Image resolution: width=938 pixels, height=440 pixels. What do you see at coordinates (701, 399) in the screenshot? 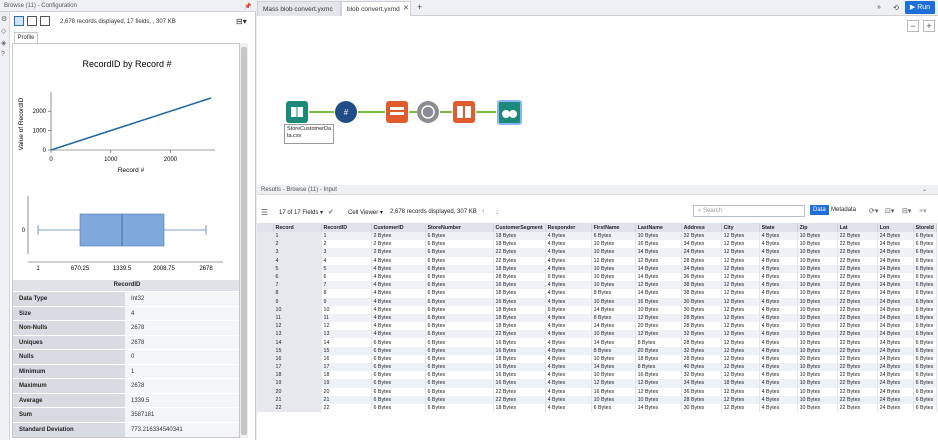
I see `table-cell: 28 Bytes` at bounding box center [701, 399].